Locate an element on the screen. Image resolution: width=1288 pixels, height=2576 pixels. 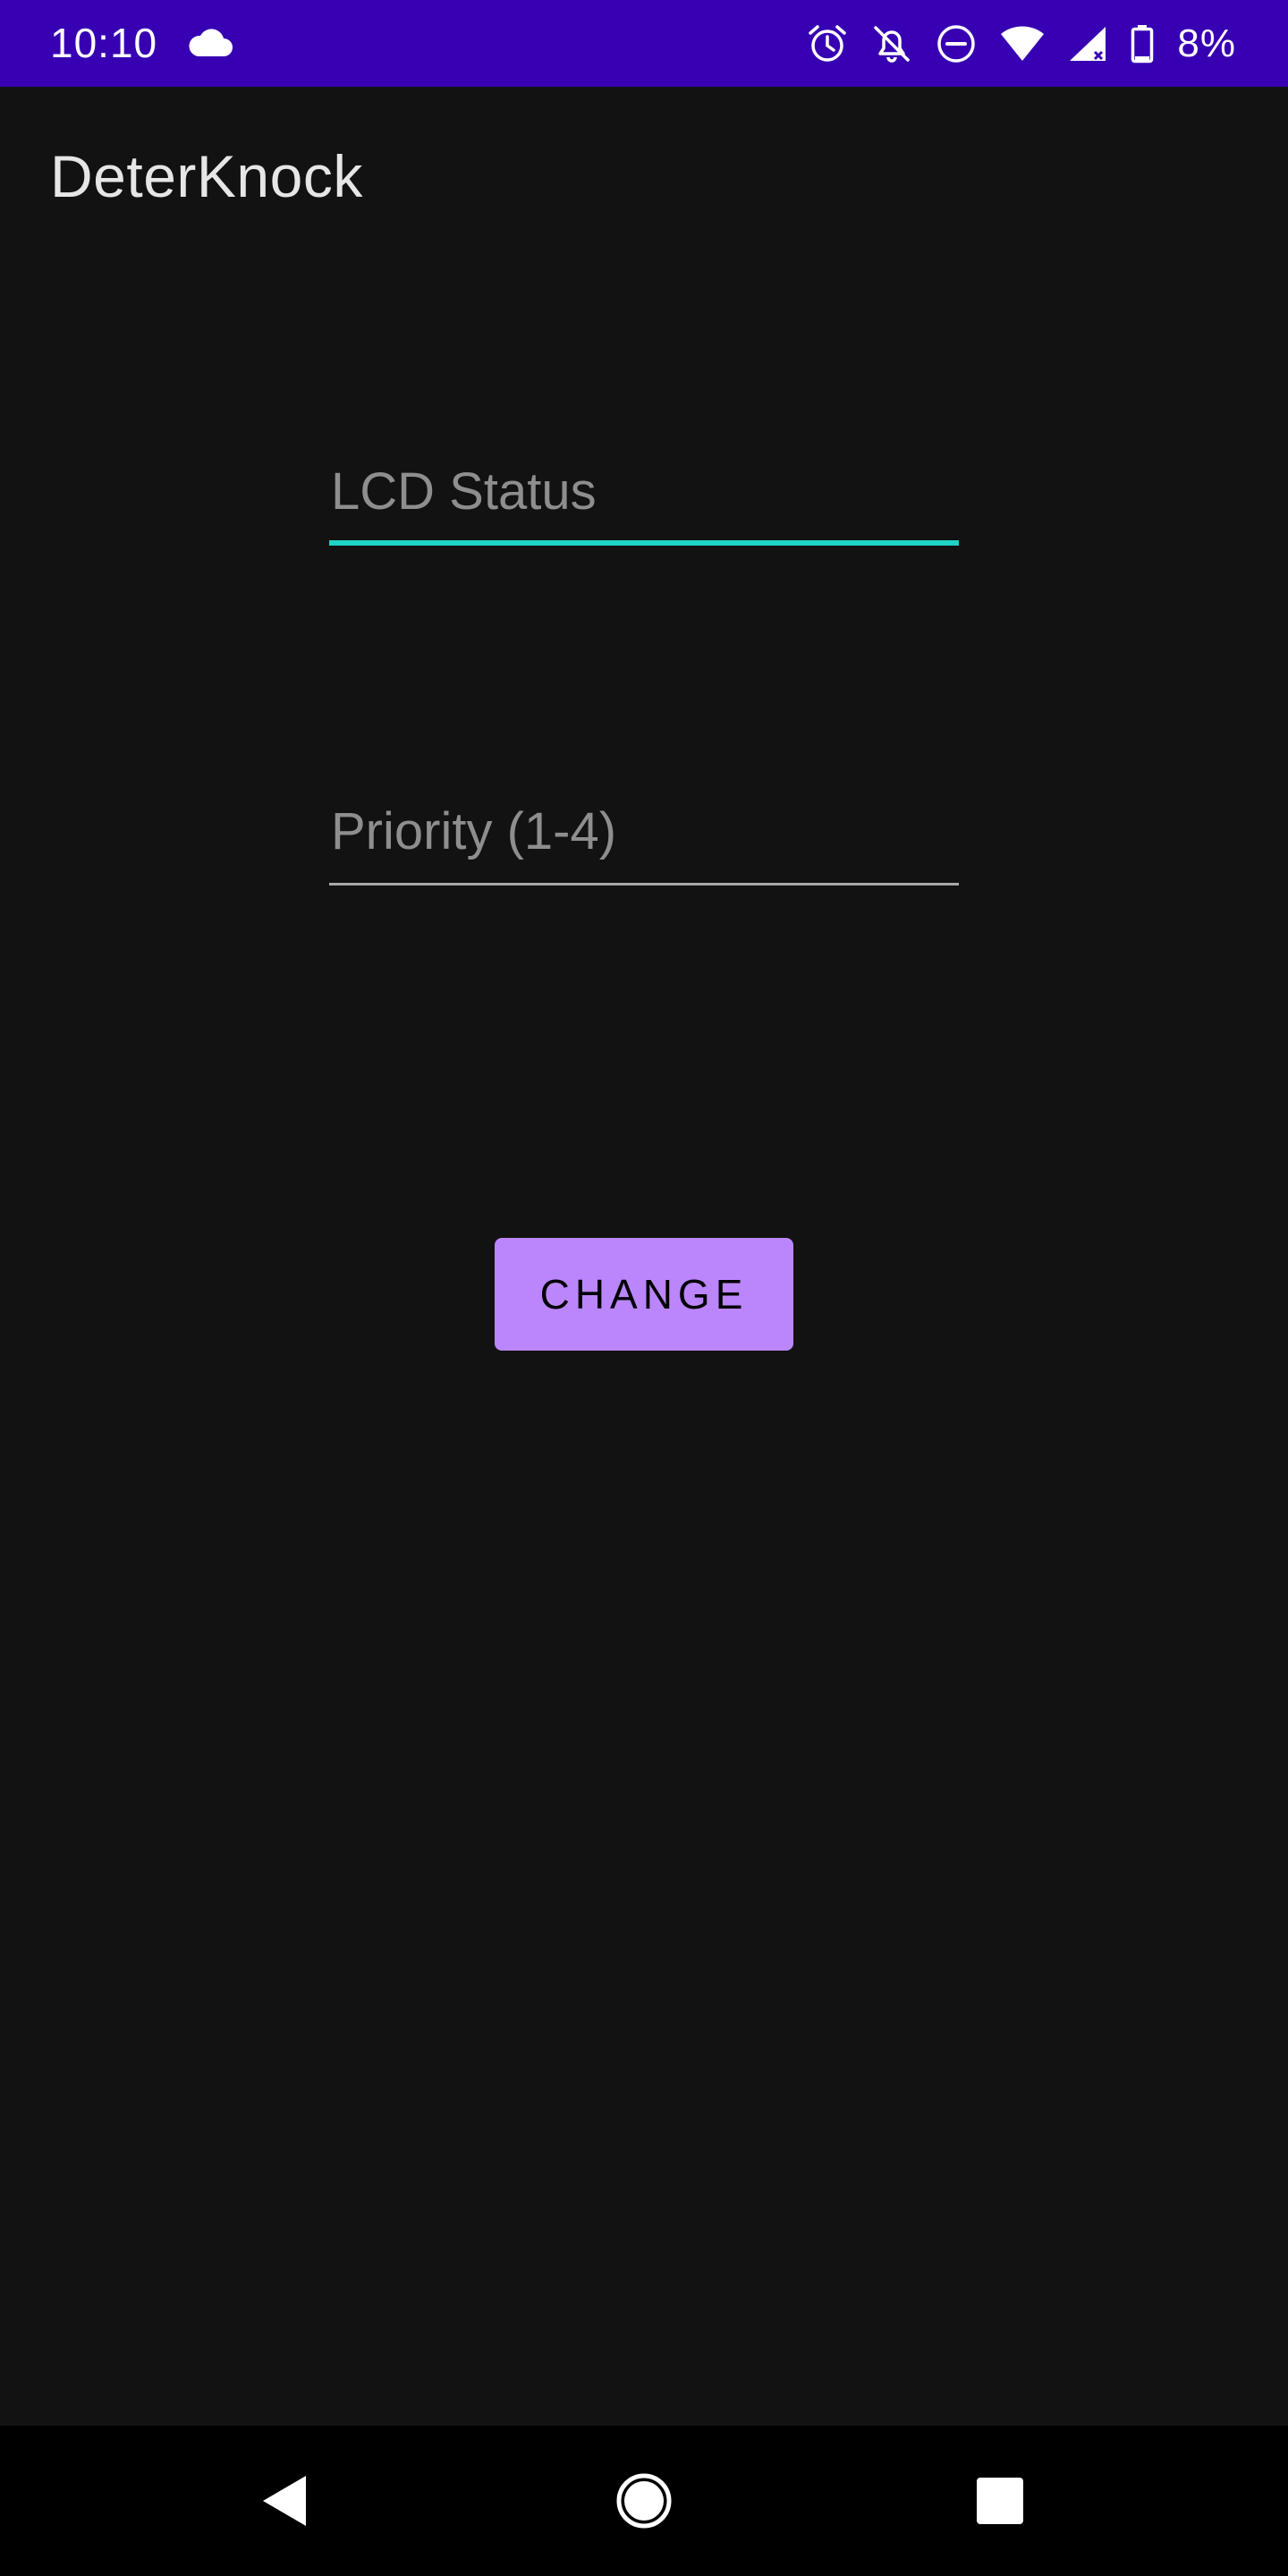
priority-field is located at coordinates (644, 836).